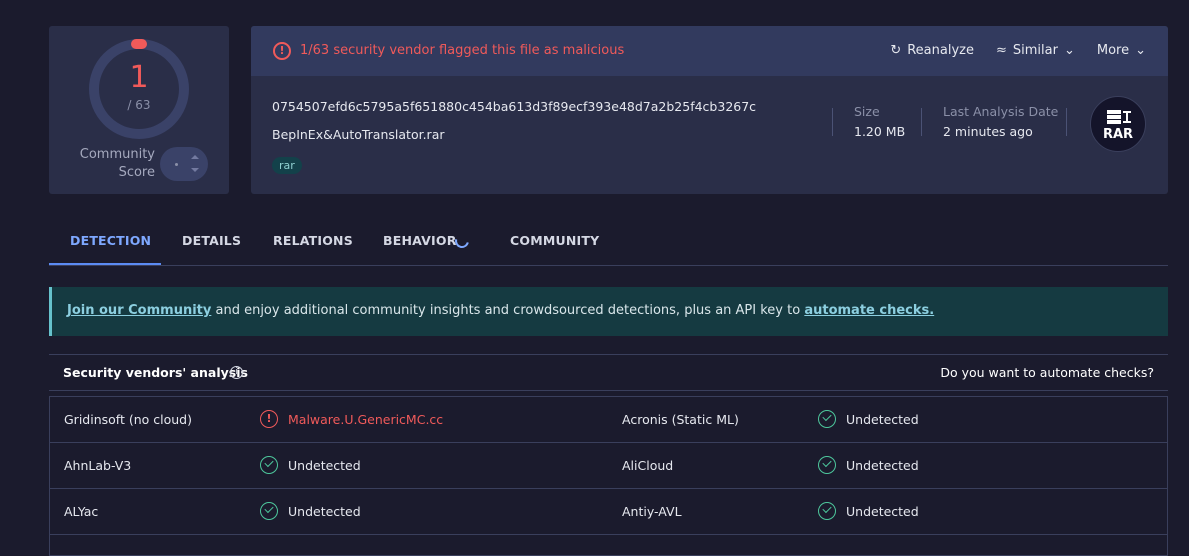  What do you see at coordinates (313, 240) in the screenshot?
I see `tab-relations: RELATIONS` at bounding box center [313, 240].